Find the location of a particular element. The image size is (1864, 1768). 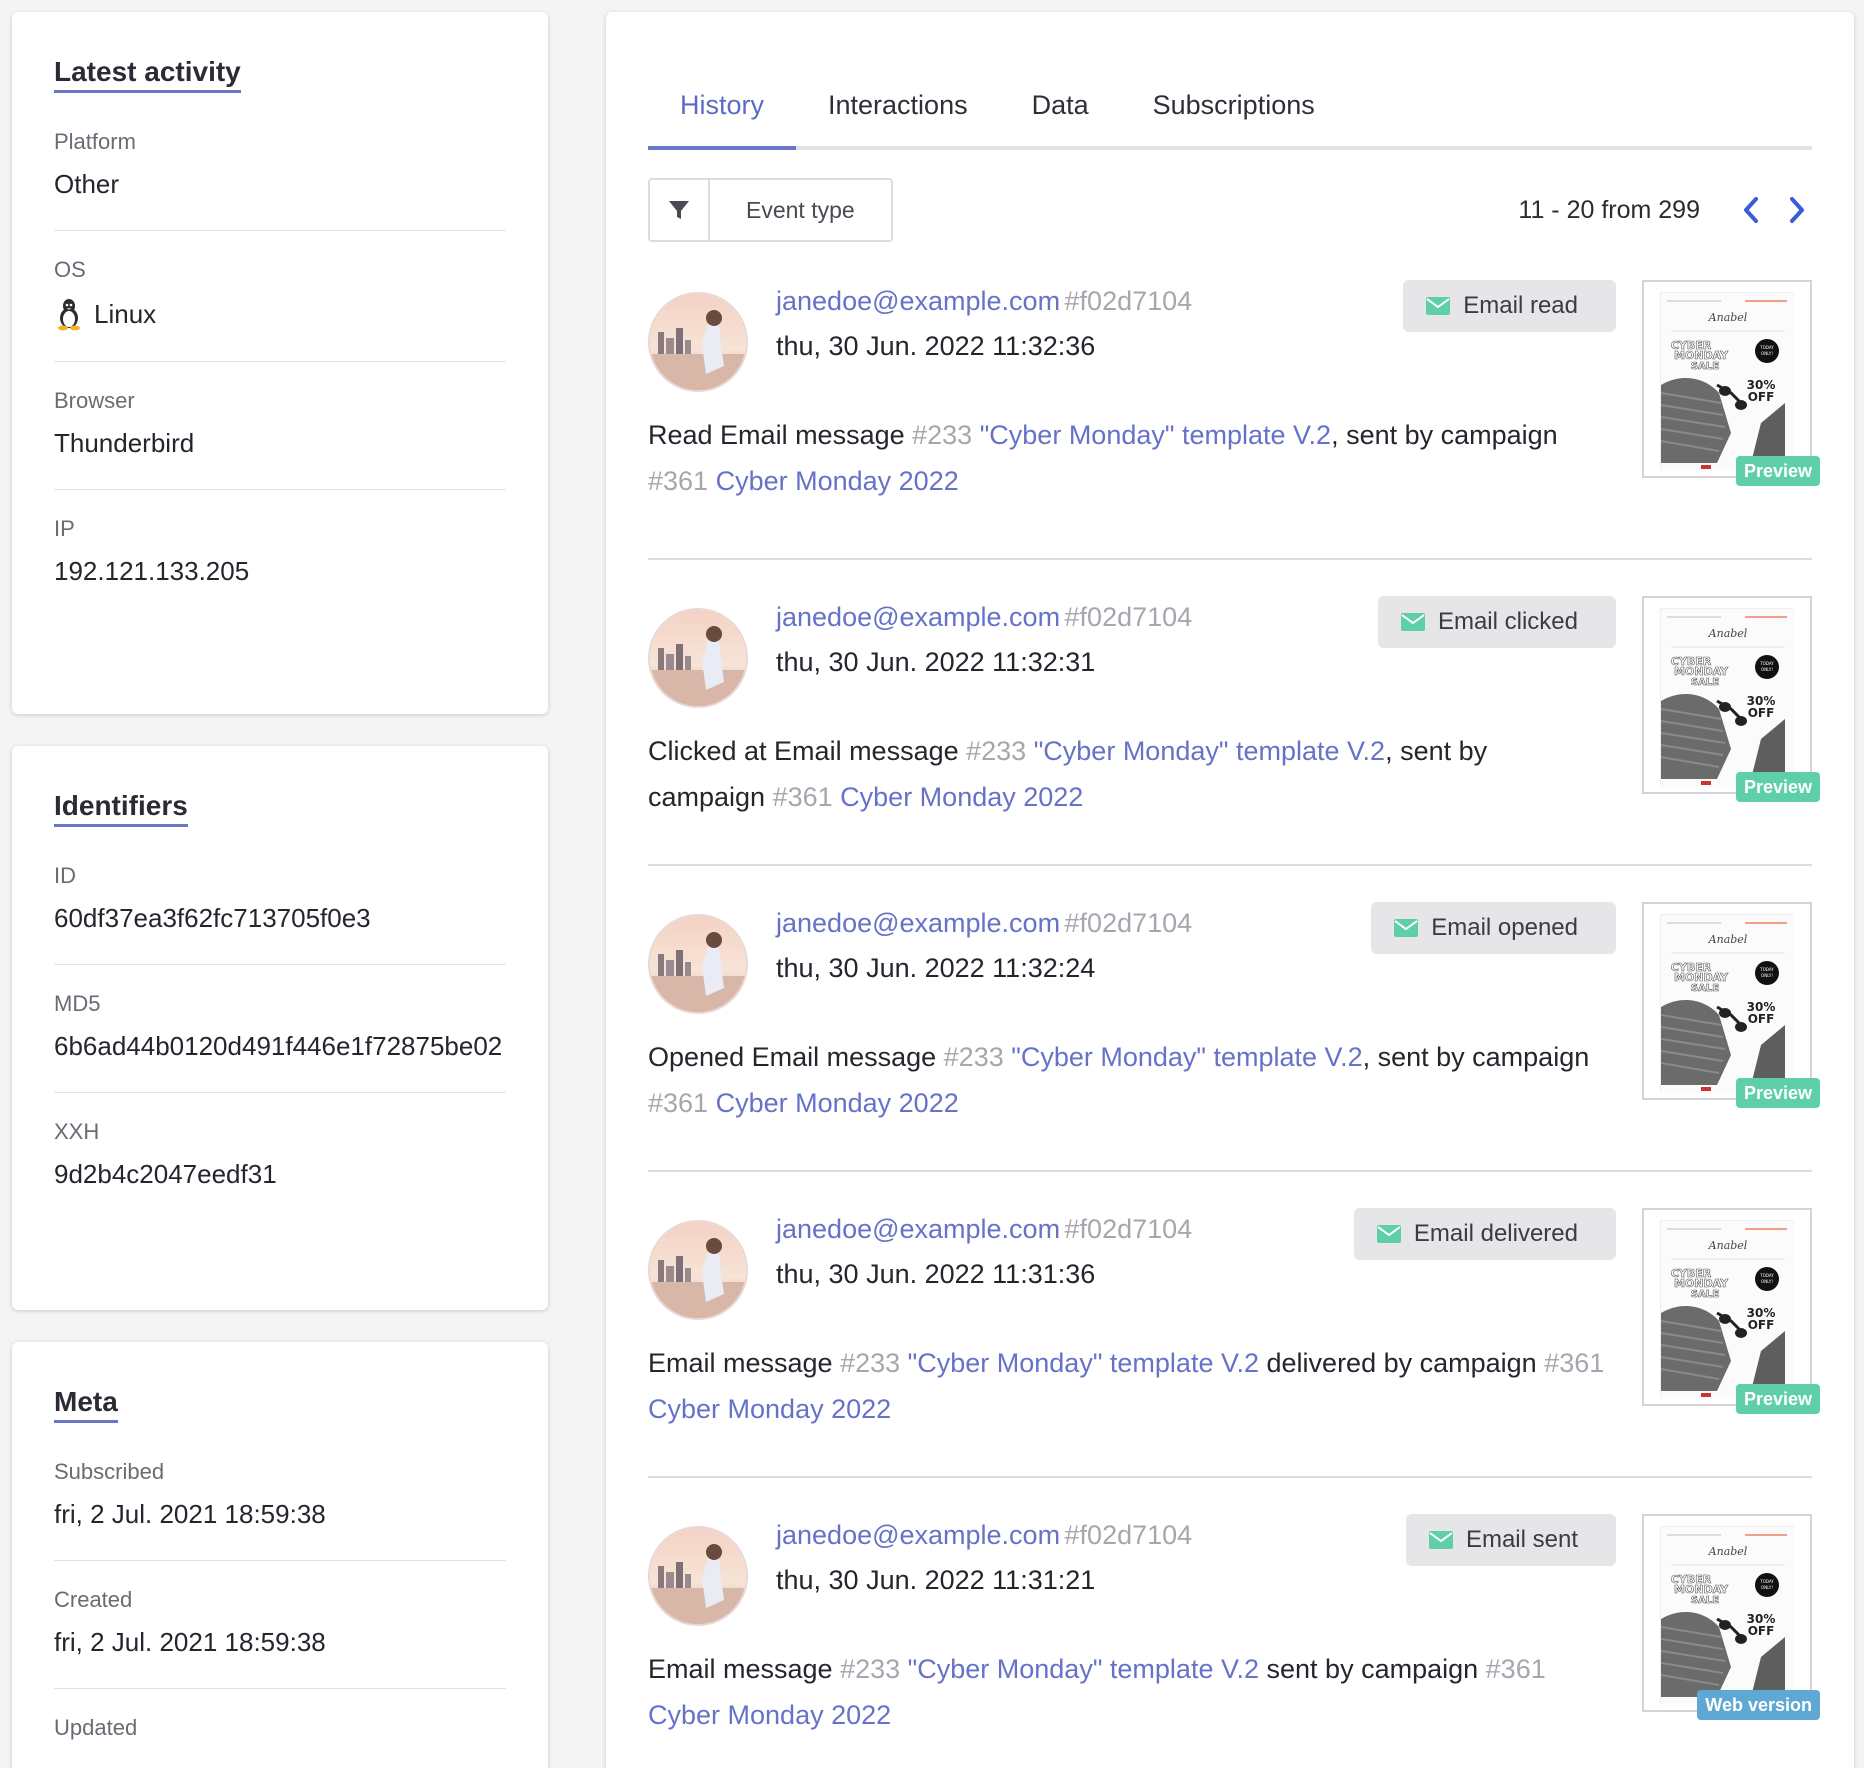

chevron-left-icon is located at coordinates (1751, 210).